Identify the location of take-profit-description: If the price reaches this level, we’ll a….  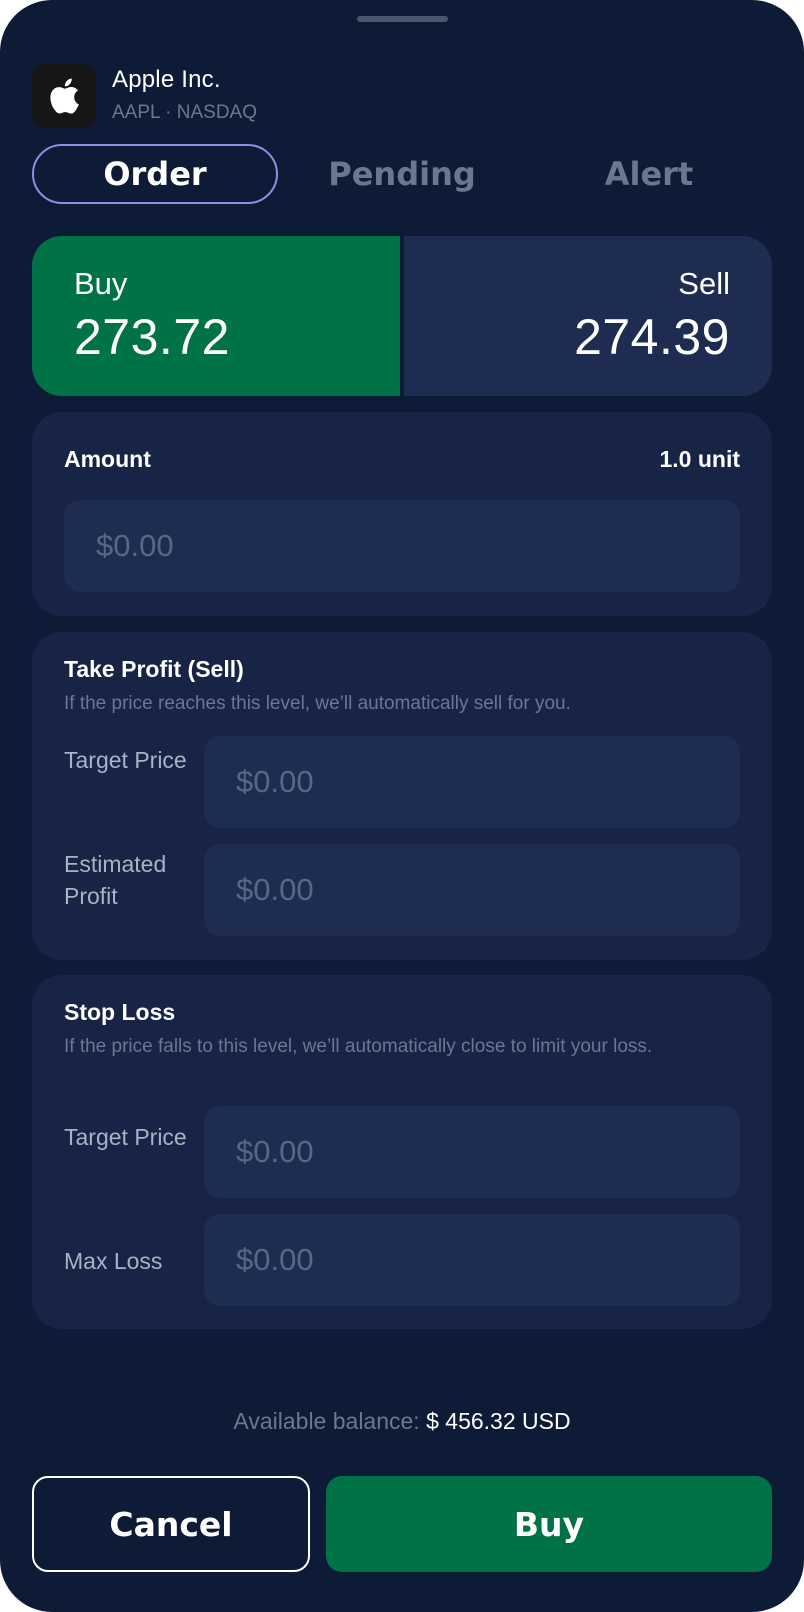
(317, 703).